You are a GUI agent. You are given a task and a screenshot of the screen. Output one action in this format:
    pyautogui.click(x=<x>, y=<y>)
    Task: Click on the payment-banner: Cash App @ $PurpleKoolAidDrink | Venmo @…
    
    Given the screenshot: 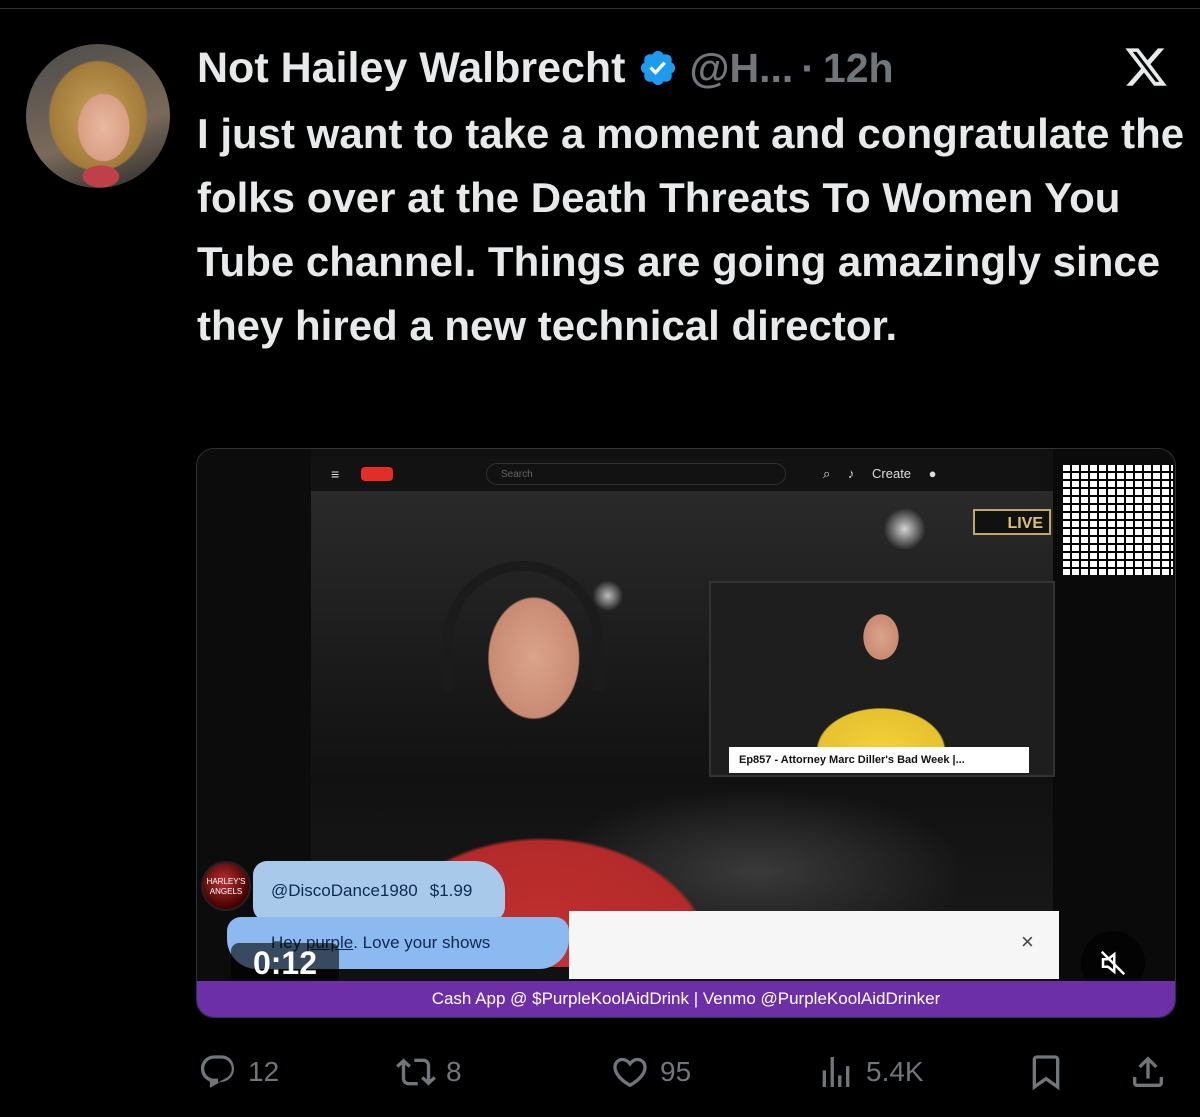 What is the action you would take?
    pyautogui.click(x=686, y=999)
    